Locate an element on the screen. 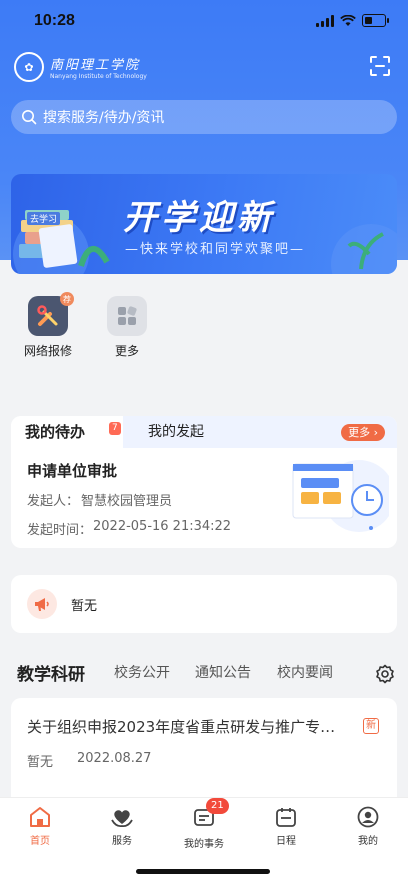  new-badge: 新 is located at coordinates (371, 726).